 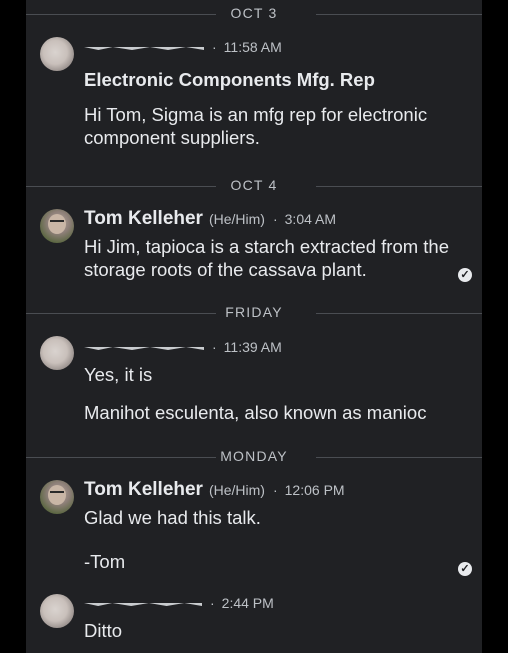 What do you see at coordinates (252, 347) in the screenshot?
I see `message-timestamp: 11:39 AM` at bounding box center [252, 347].